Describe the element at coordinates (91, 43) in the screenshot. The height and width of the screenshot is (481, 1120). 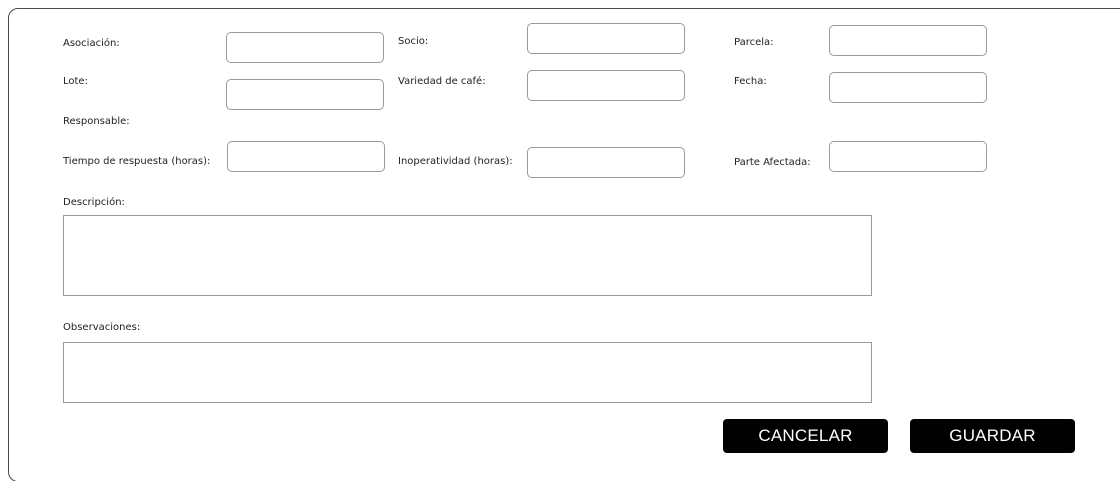
I see `asociacion-label: Asociación:` at that location.